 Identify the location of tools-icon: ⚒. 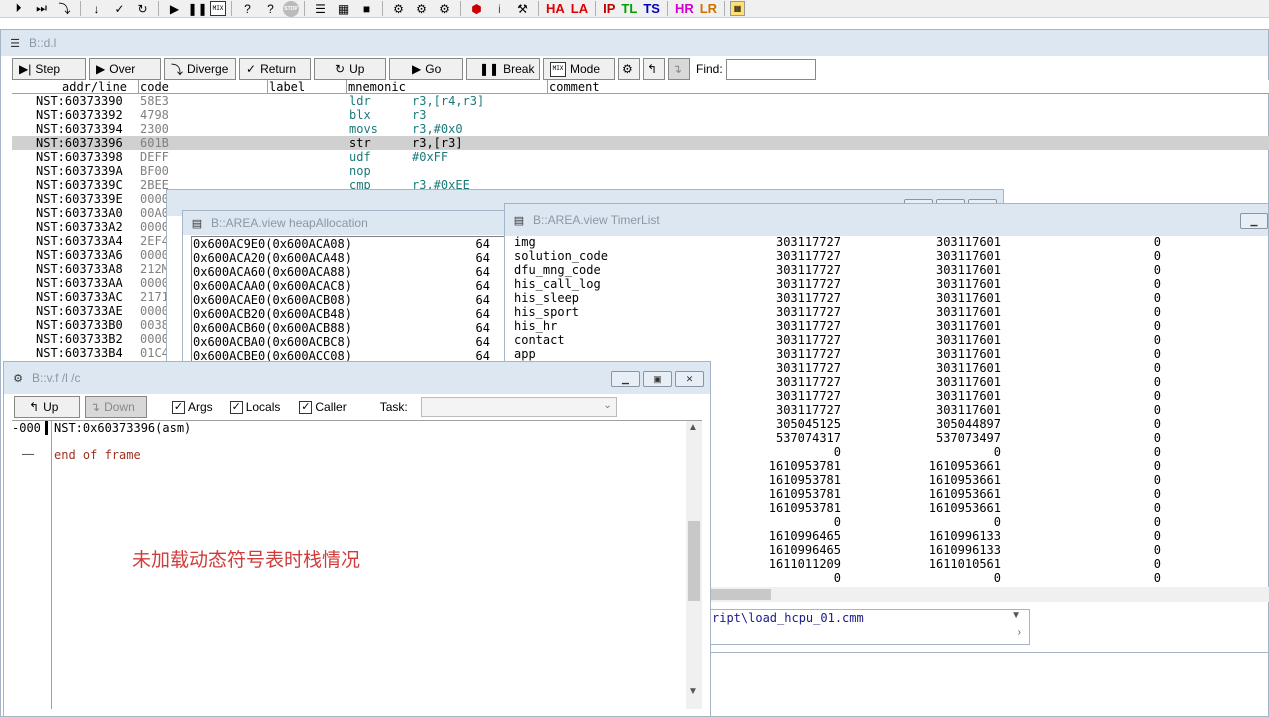
(522, 8).